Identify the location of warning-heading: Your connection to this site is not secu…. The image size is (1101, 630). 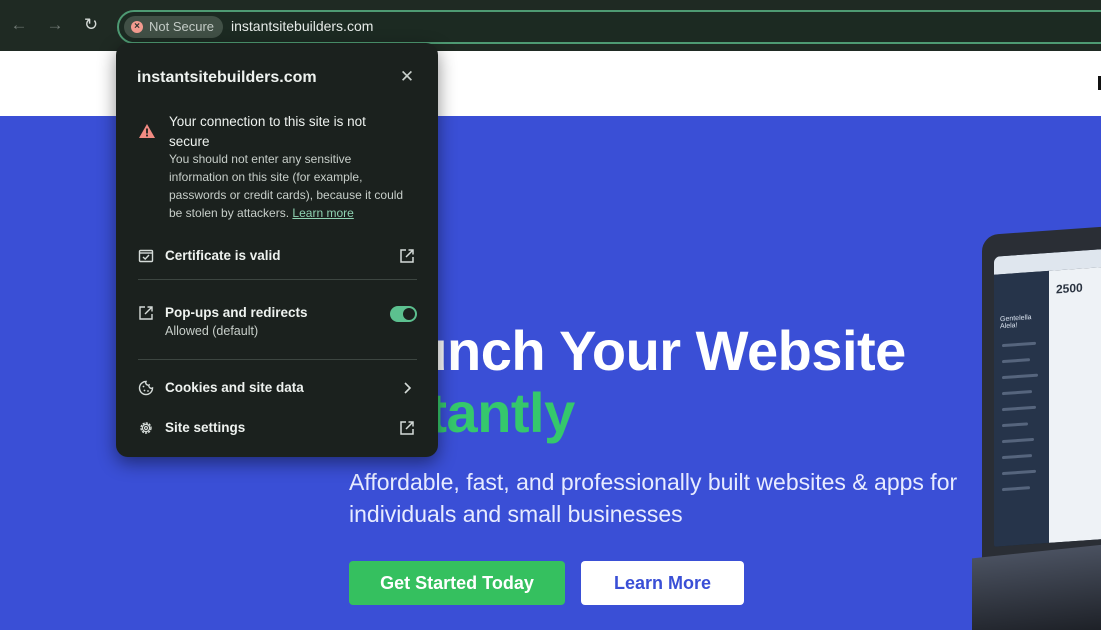
(267, 131).